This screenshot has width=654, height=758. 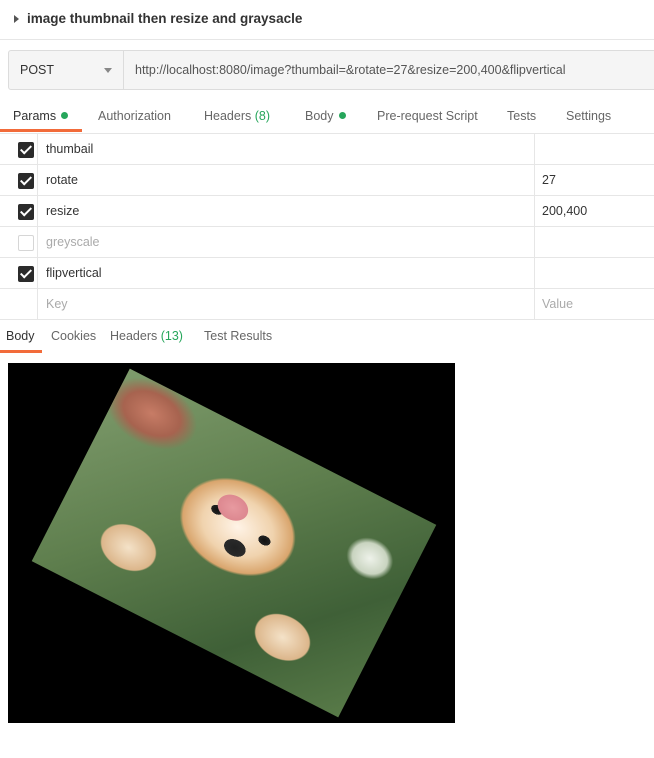 I want to click on expand-caret-icon, so click(x=16, y=19).